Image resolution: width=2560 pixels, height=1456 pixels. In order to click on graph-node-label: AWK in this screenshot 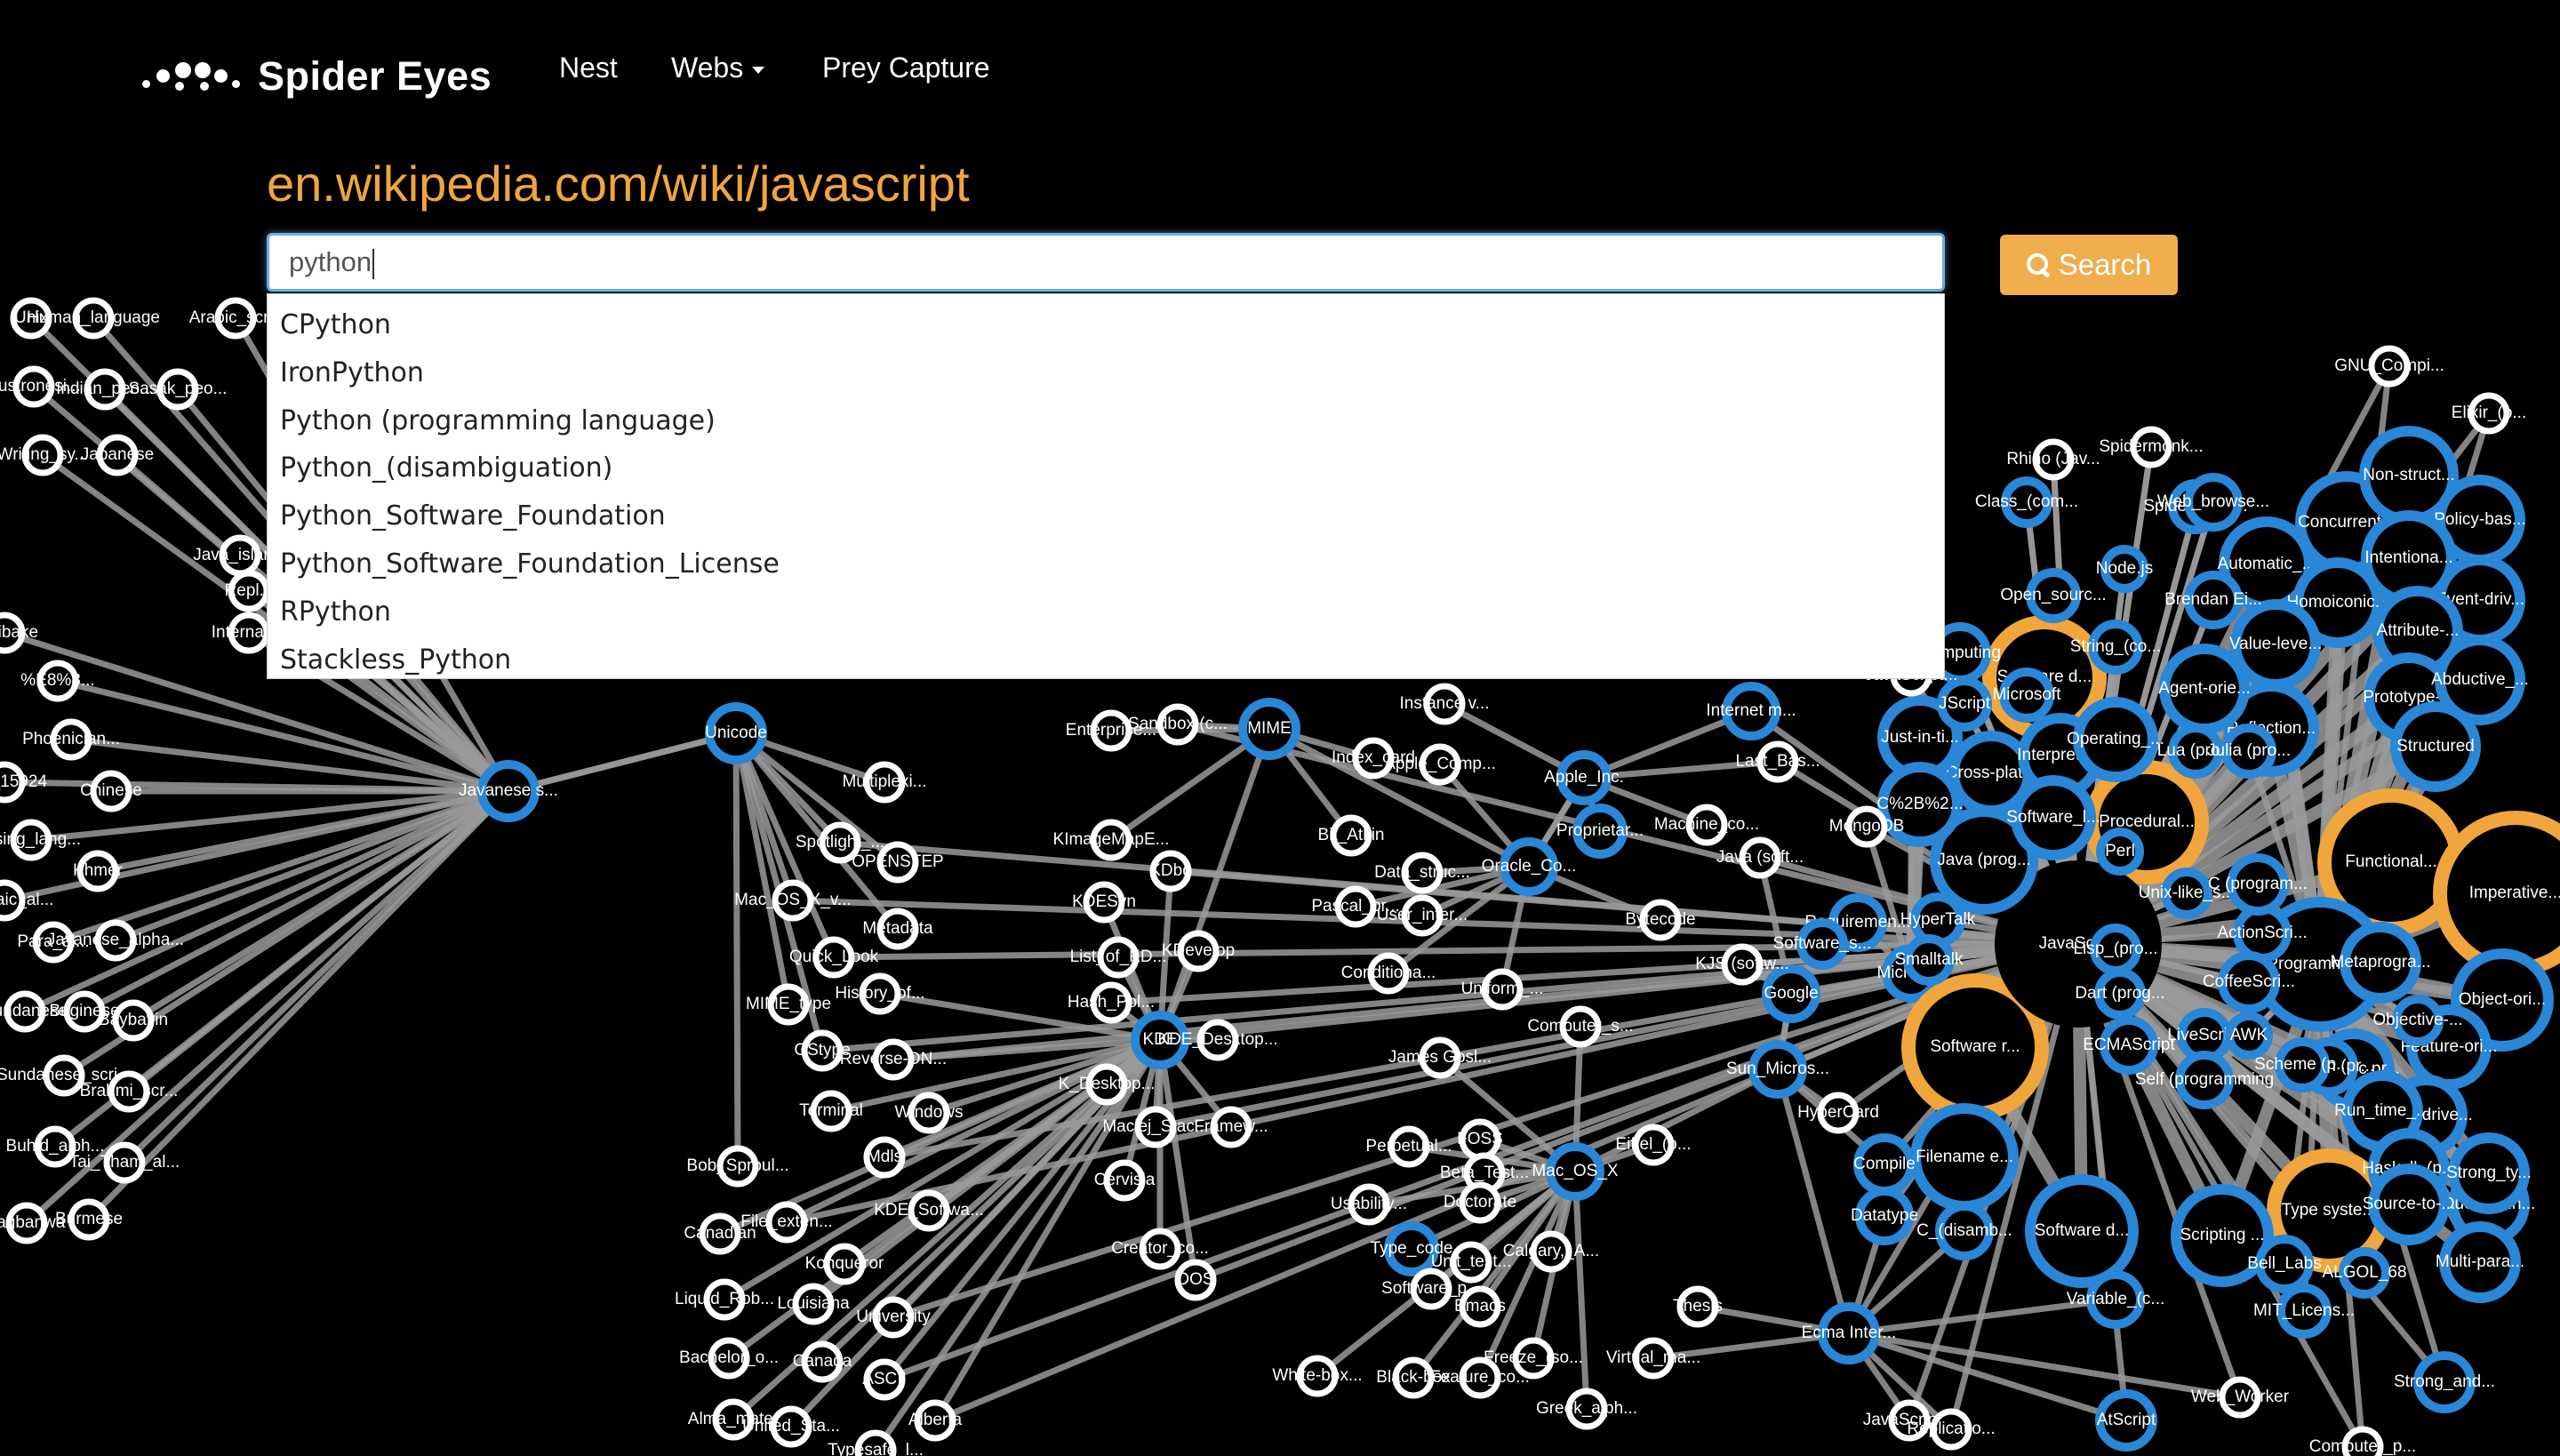, I will do `click(2249, 1035)`.